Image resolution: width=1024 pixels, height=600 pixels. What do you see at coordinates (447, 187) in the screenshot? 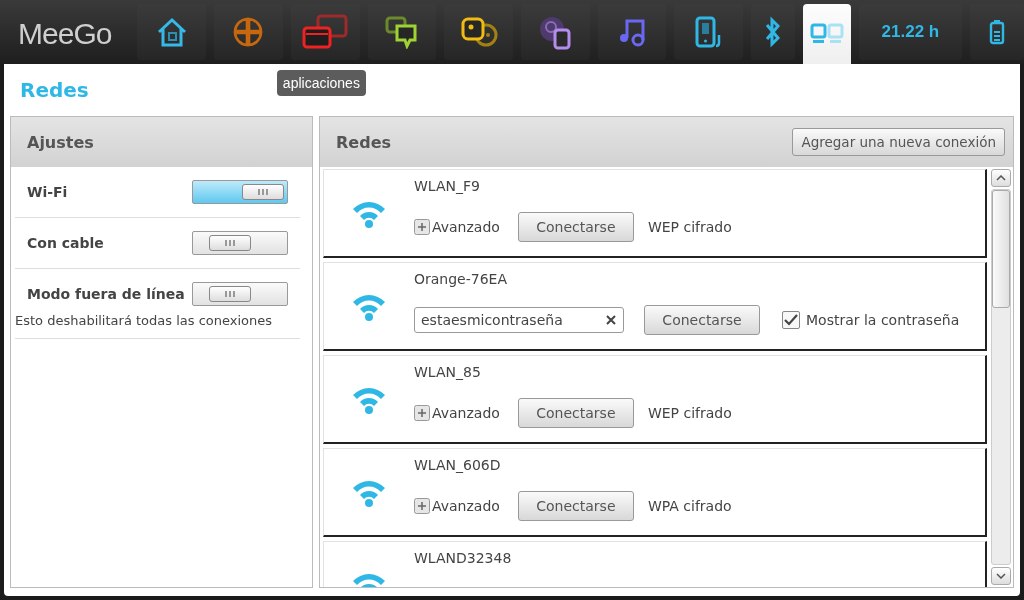
I see `network-name: WLAN_F9` at bounding box center [447, 187].